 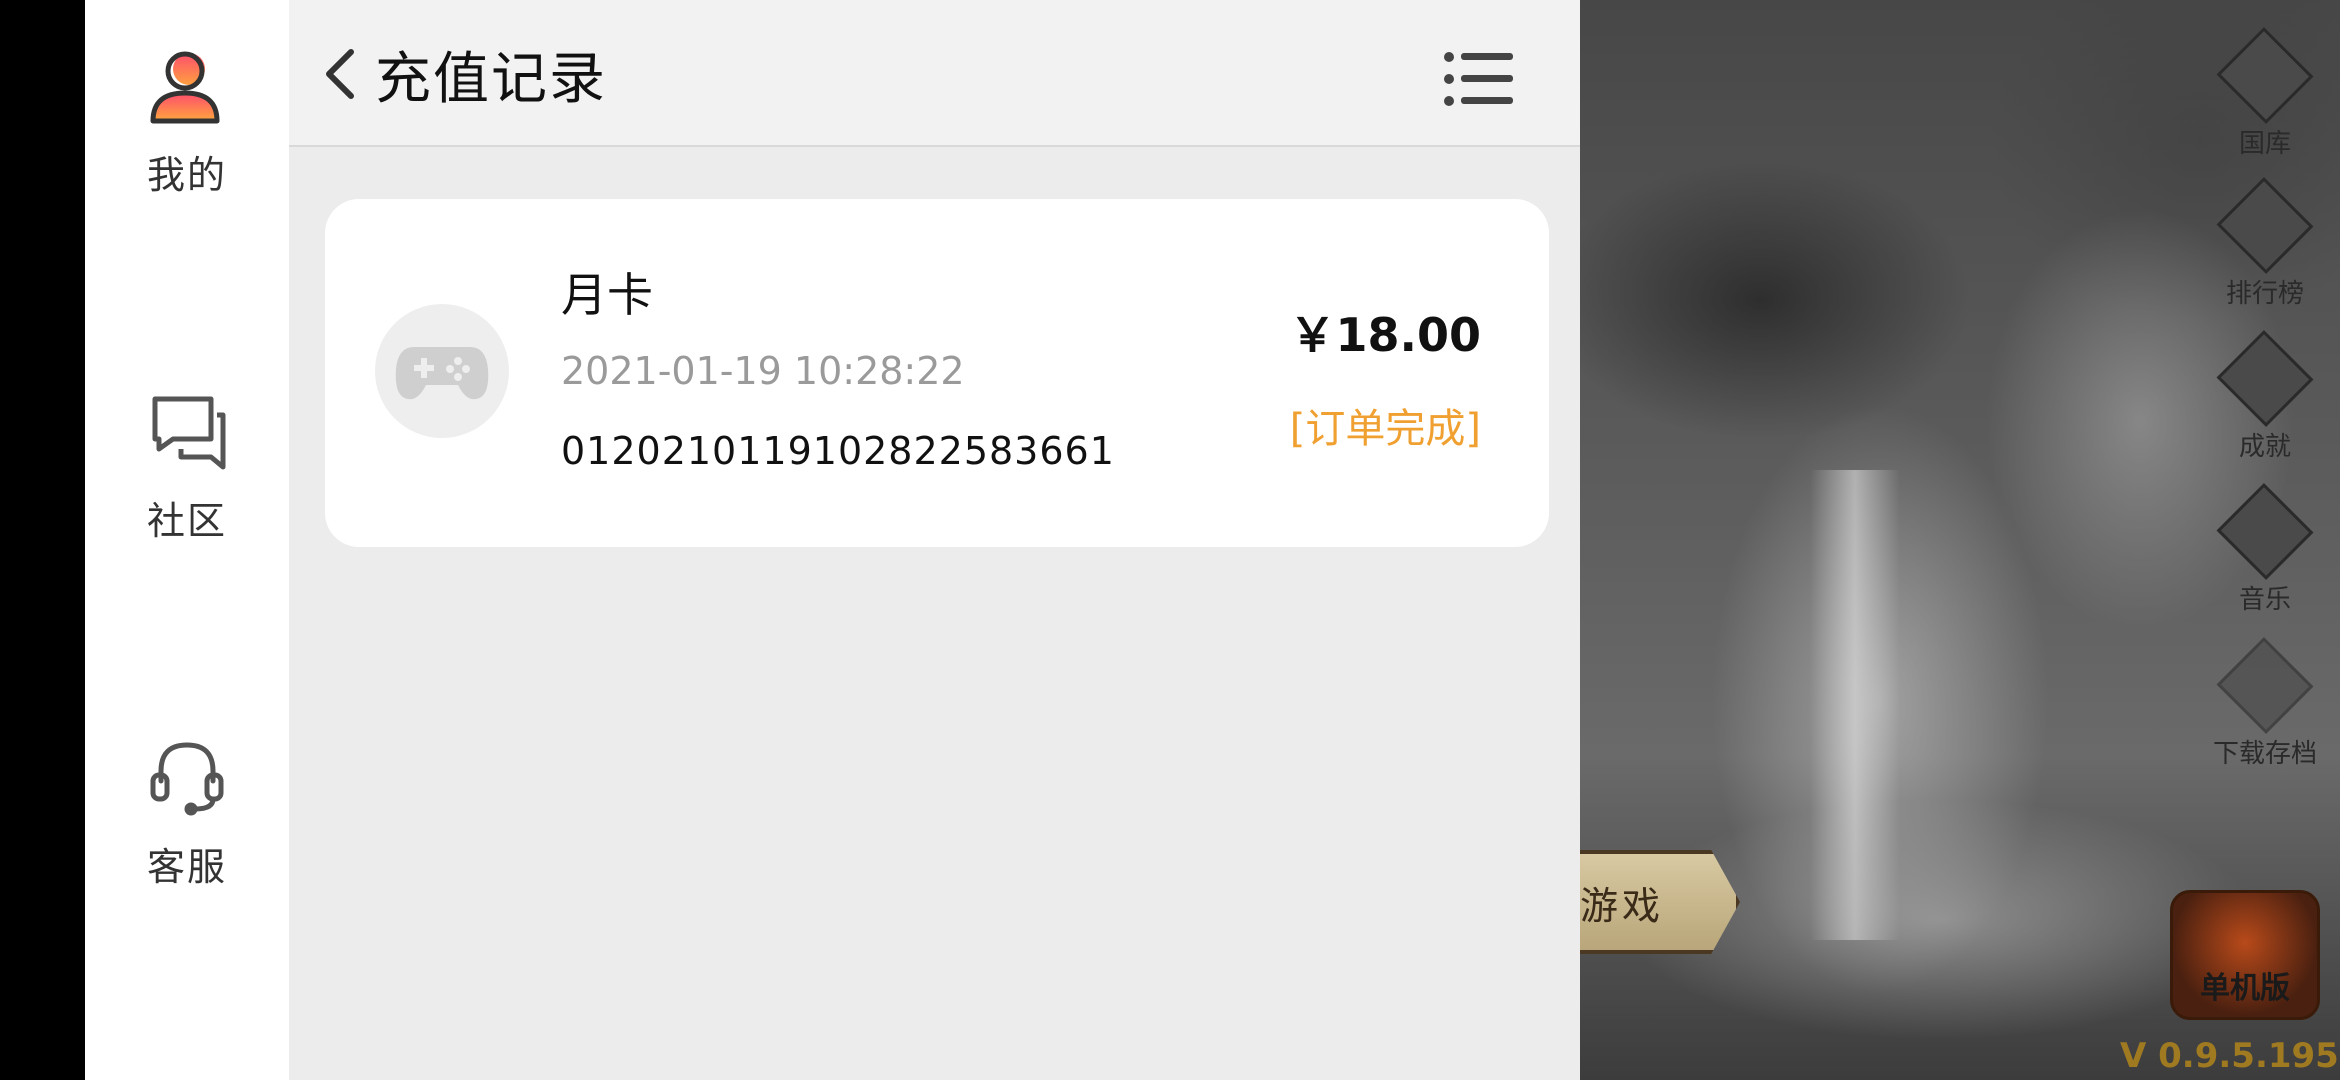 I want to click on achievement-icon, so click(x=2265, y=378).